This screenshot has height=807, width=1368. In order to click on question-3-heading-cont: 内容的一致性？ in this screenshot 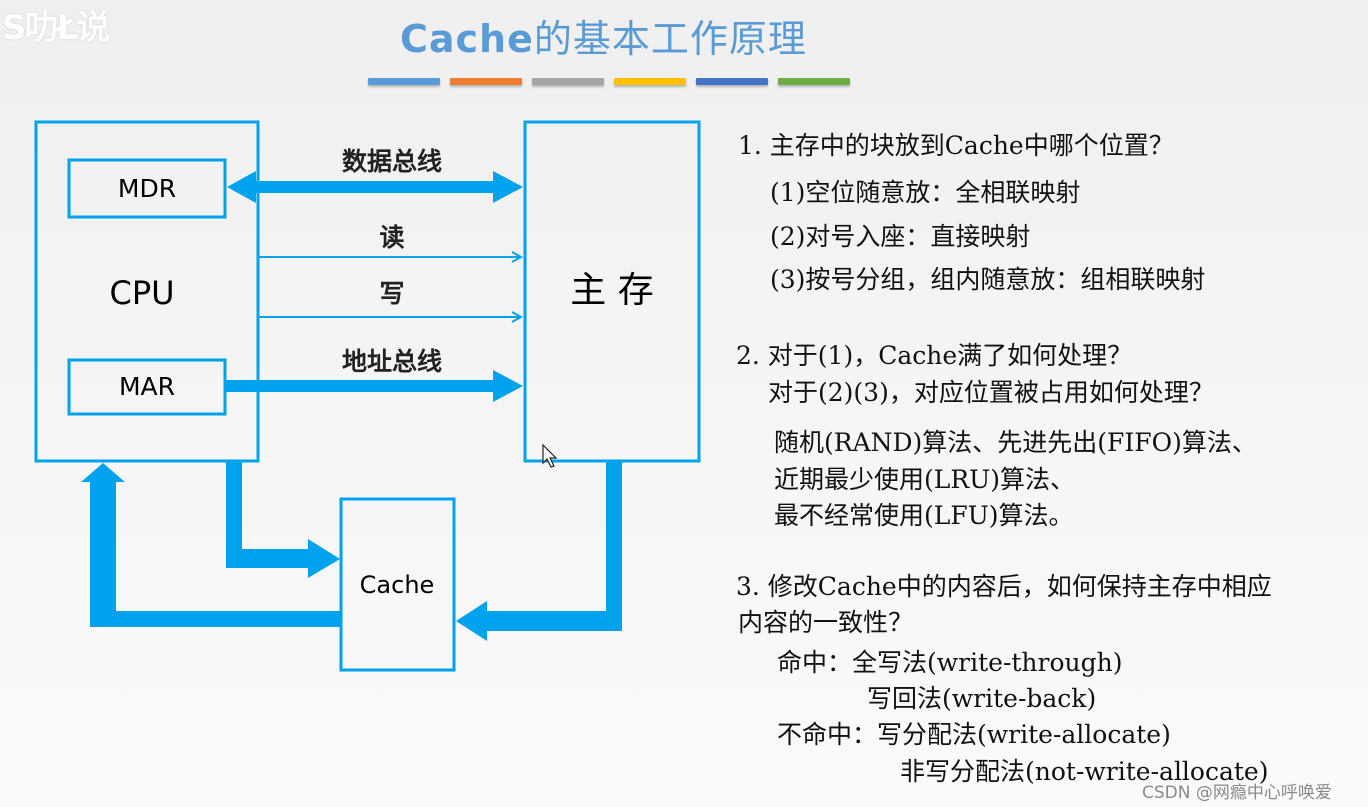, I will do `click(826, 622)`.